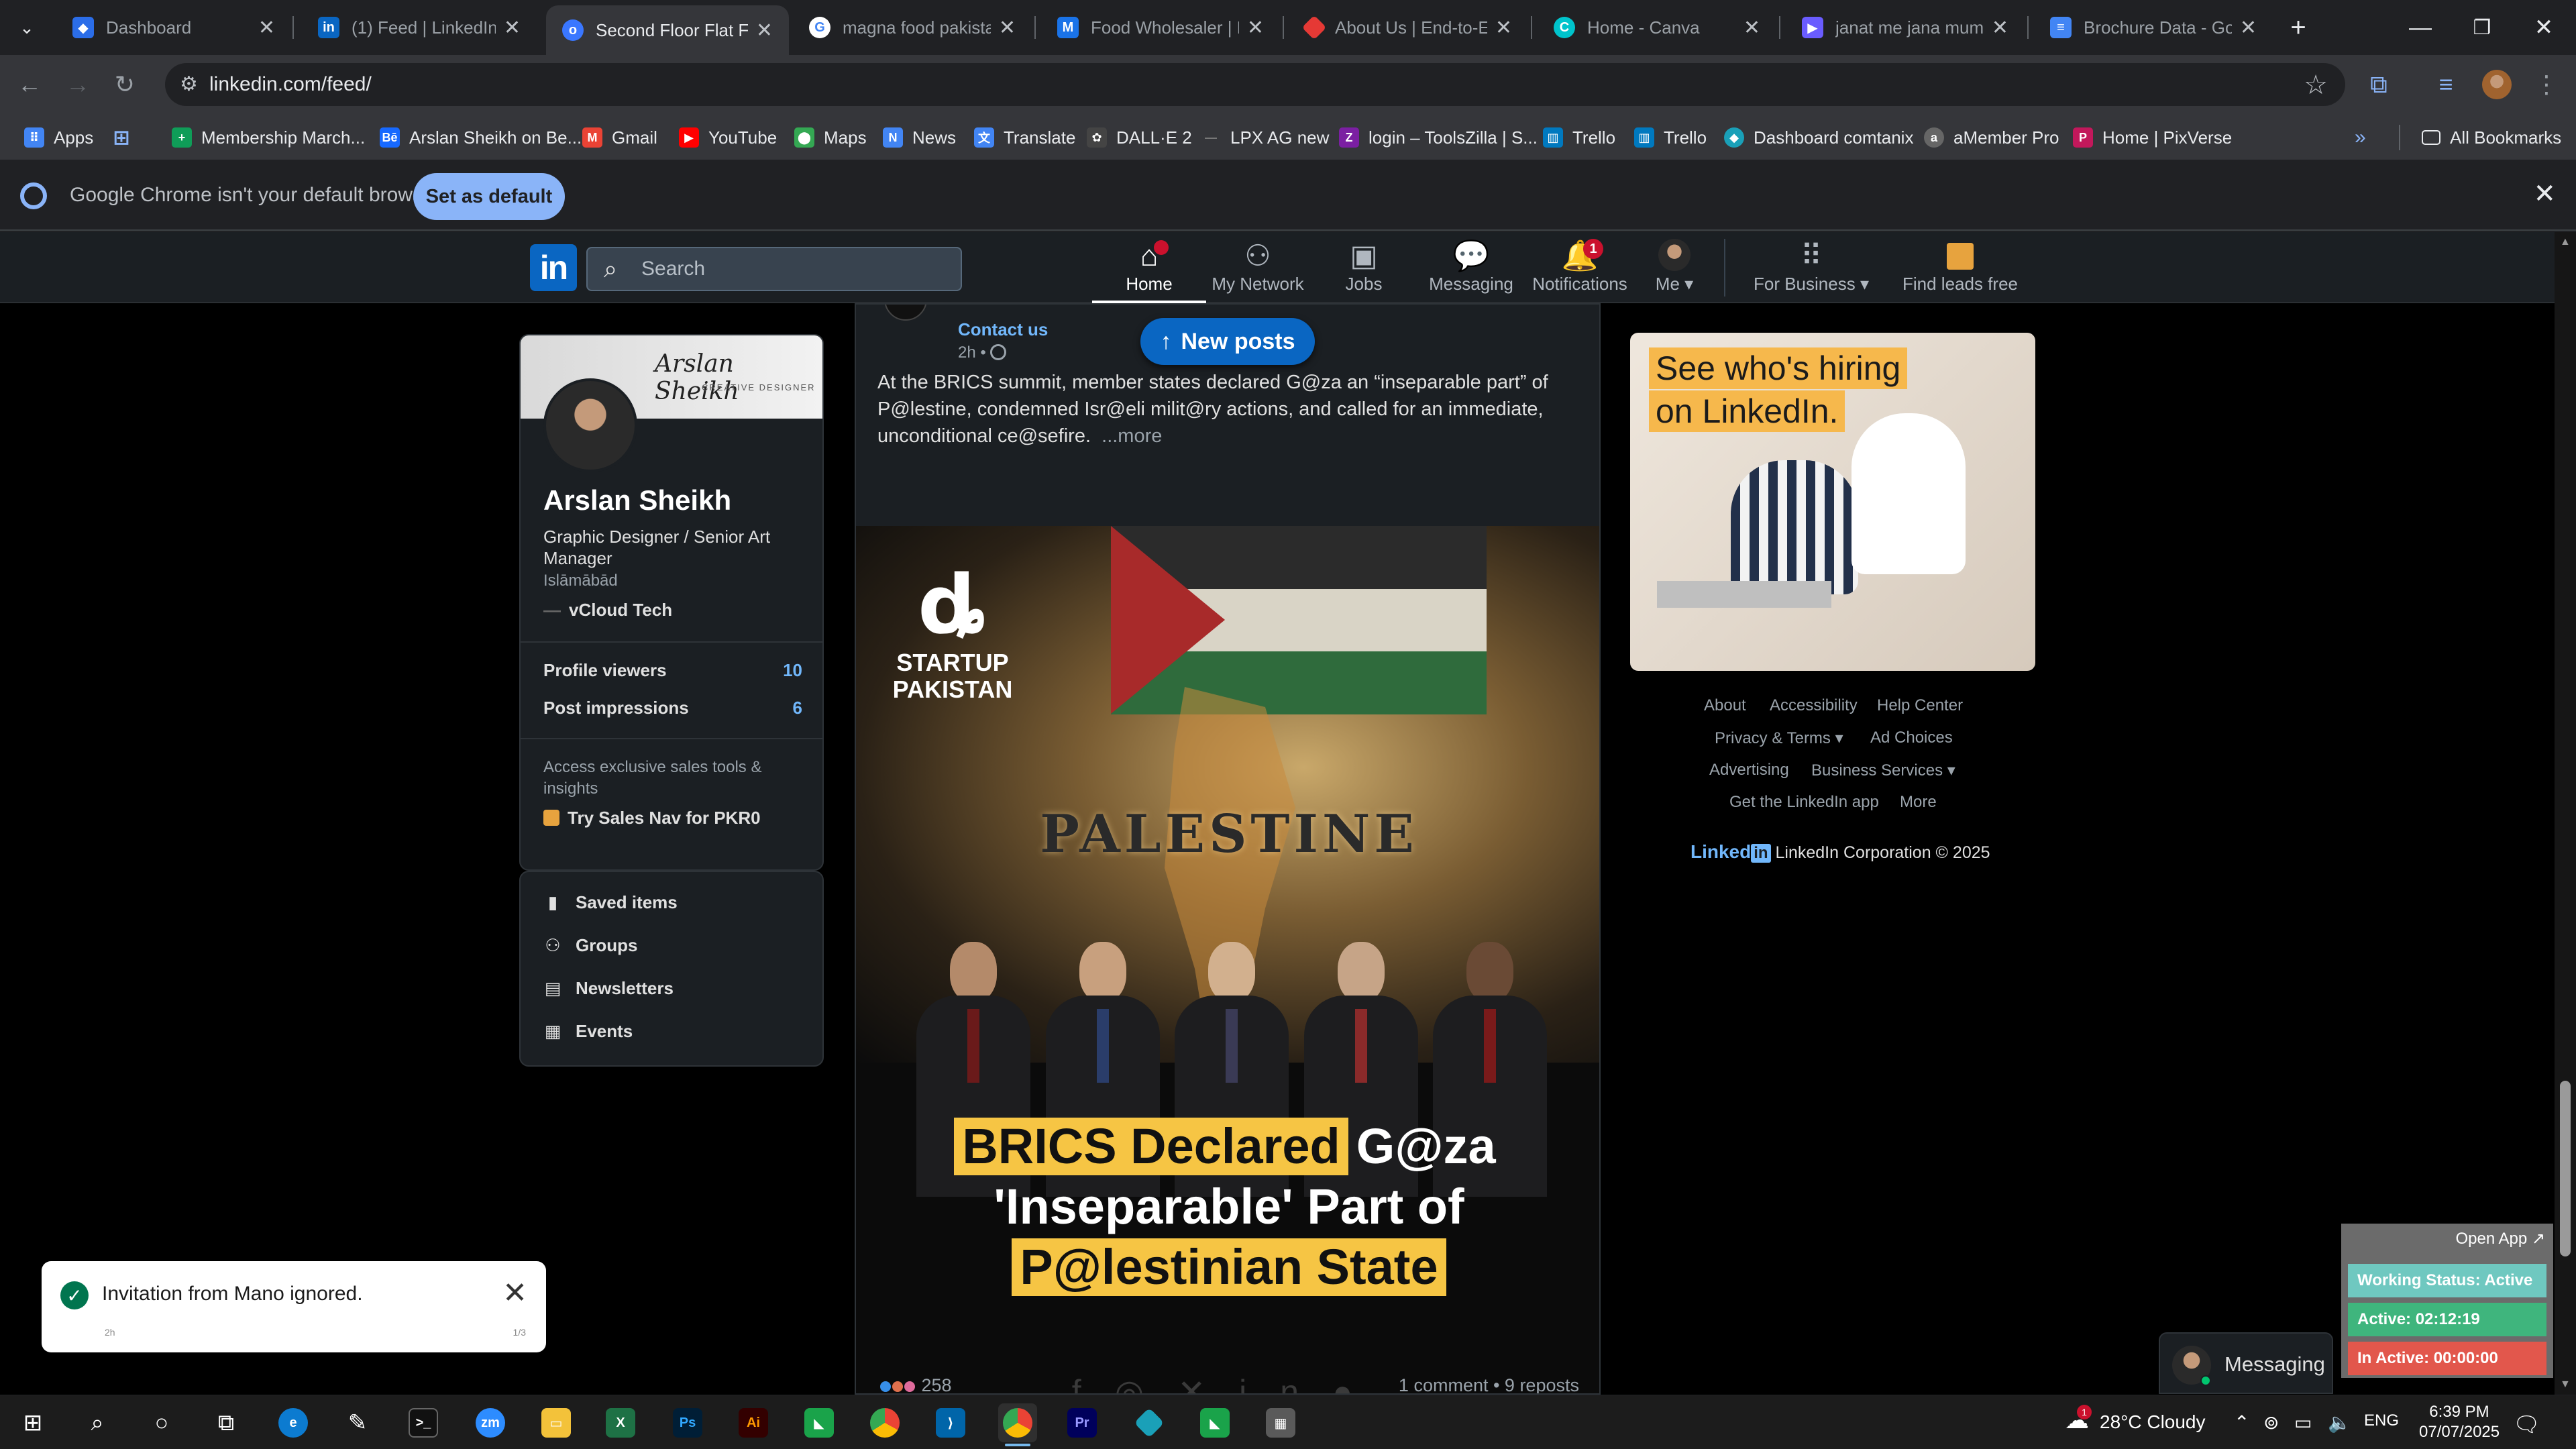 The image size is (2576, 1449). I want to click on tab-food-wholesaler: M Food Wholesaler | Ha ✕, so click(1160, 27).